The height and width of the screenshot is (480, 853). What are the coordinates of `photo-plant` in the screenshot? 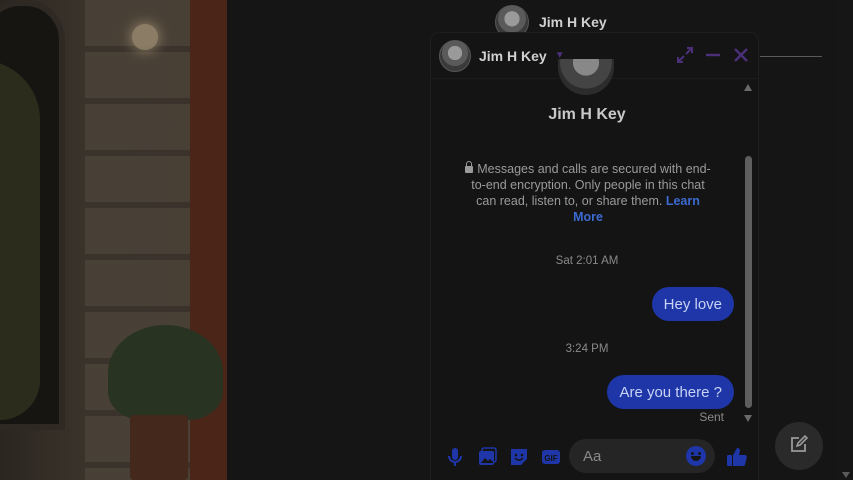 It's located at (165, 372).